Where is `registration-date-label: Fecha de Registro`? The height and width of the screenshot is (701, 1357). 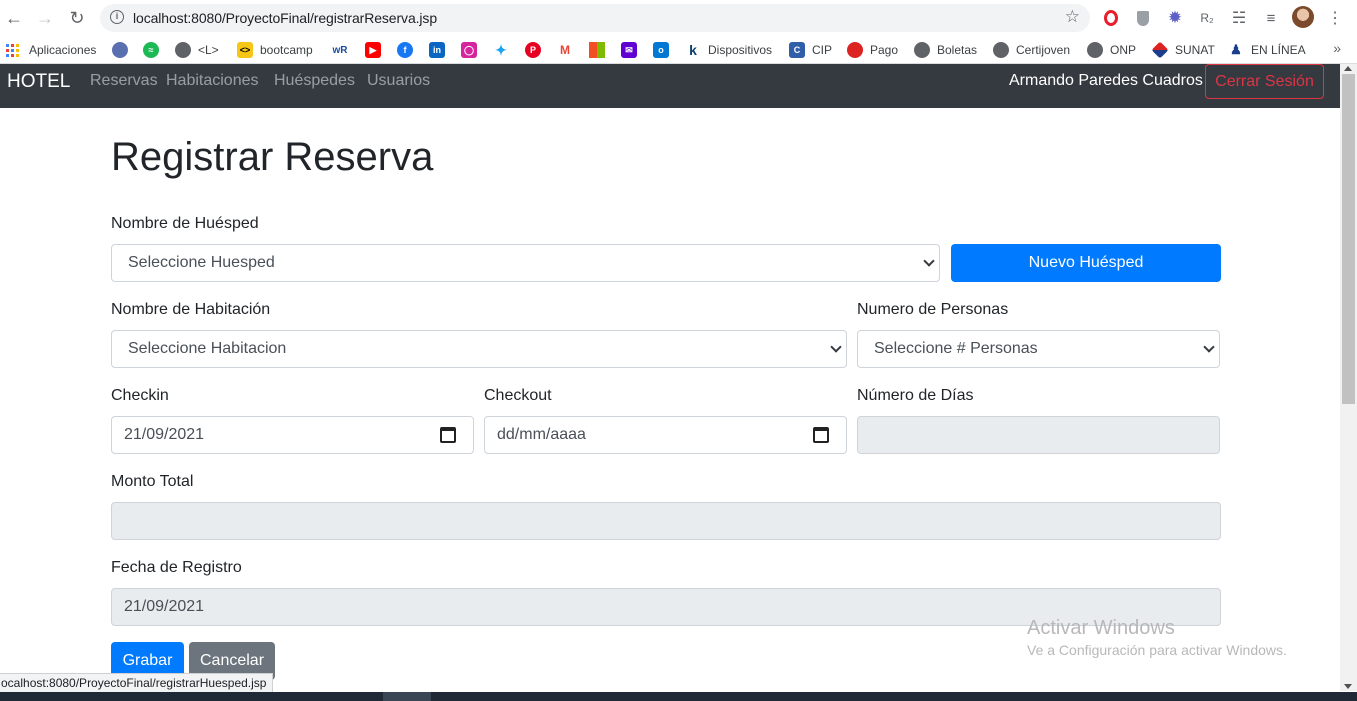 registration-date-label: Fecha de Registro is located at coordinates (176, 567).